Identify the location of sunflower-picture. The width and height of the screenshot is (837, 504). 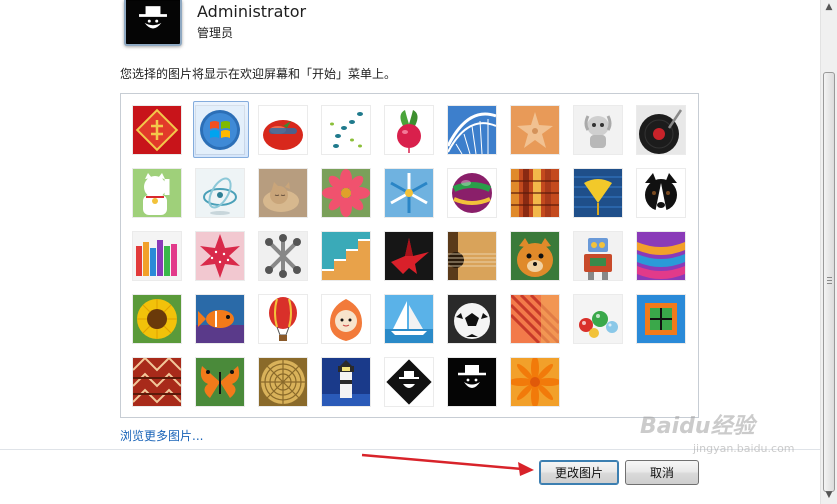
(157, 319).